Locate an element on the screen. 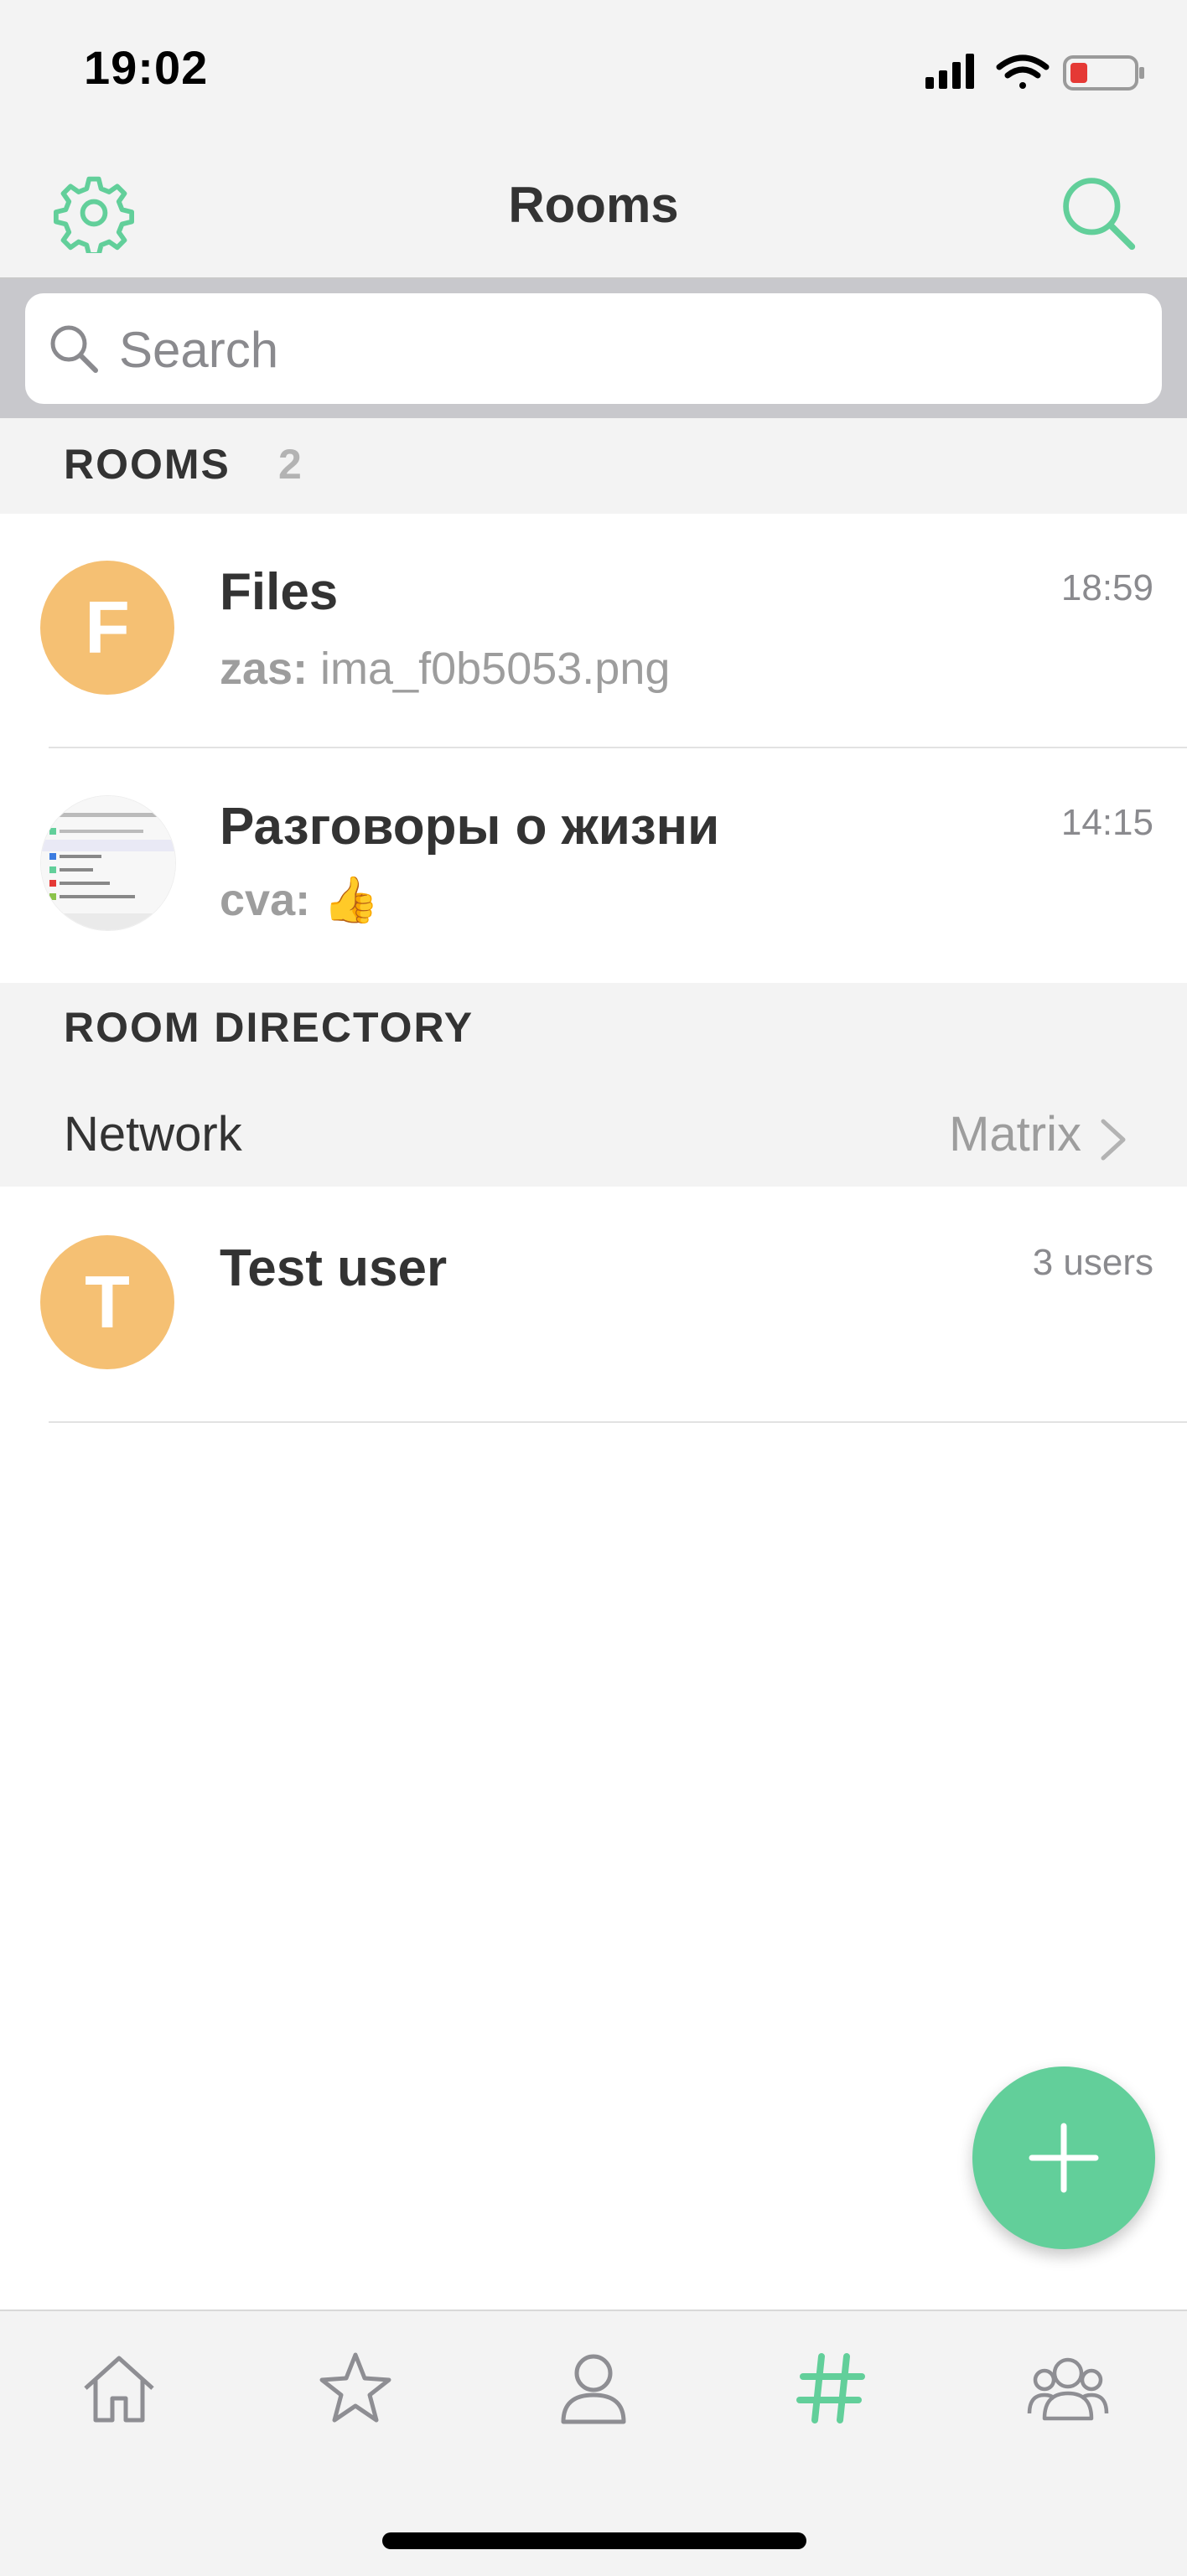 Image resolution: width=1187 pixels, height=2576 pixels. create-room-button is located at coordinates (1063, 2157).